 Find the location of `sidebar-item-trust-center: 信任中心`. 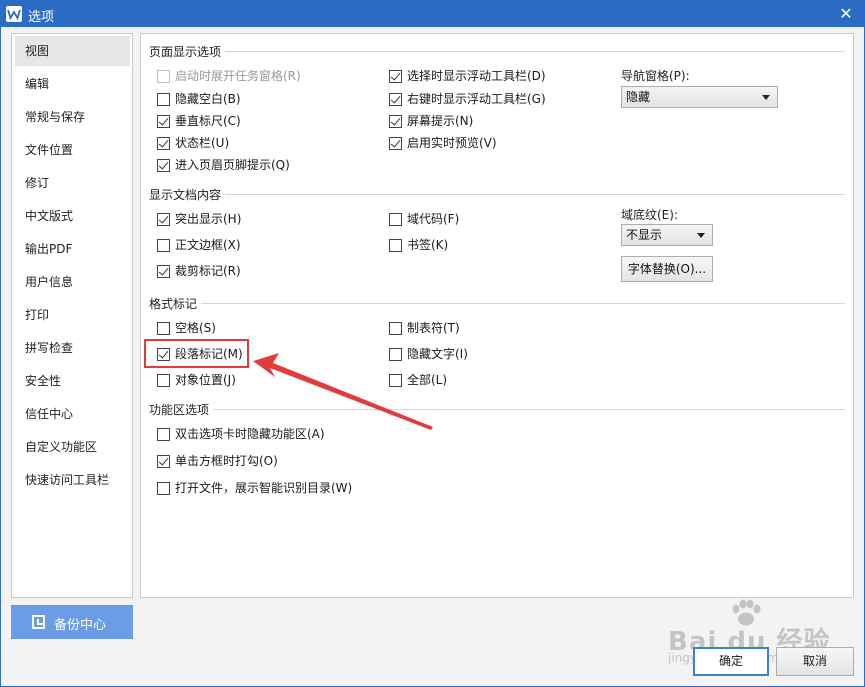

sidebar-item-trust-center: 信任中心 is located at coordinates (72, 414).